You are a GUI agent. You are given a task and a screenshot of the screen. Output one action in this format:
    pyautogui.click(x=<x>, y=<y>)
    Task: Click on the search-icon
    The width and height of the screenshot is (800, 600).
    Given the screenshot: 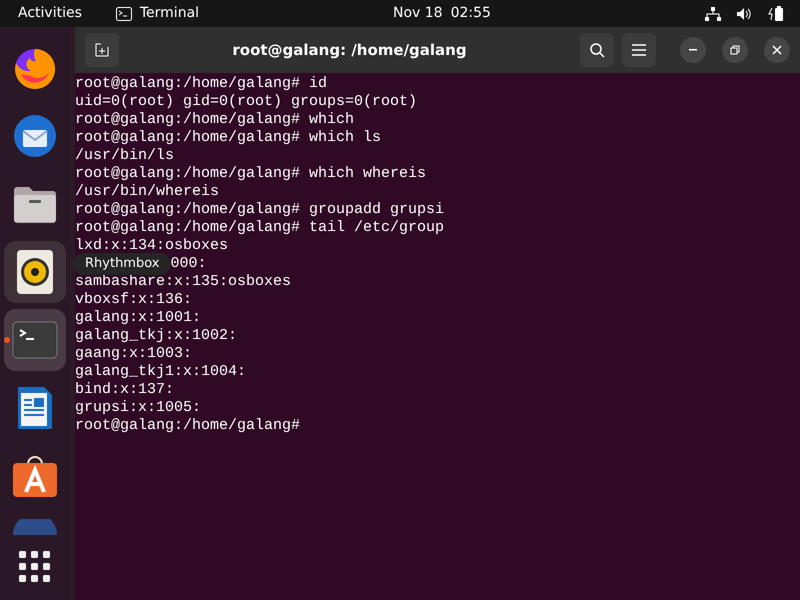 What is the action you would take?
    pyautogui.click(x=597, y=50)
    